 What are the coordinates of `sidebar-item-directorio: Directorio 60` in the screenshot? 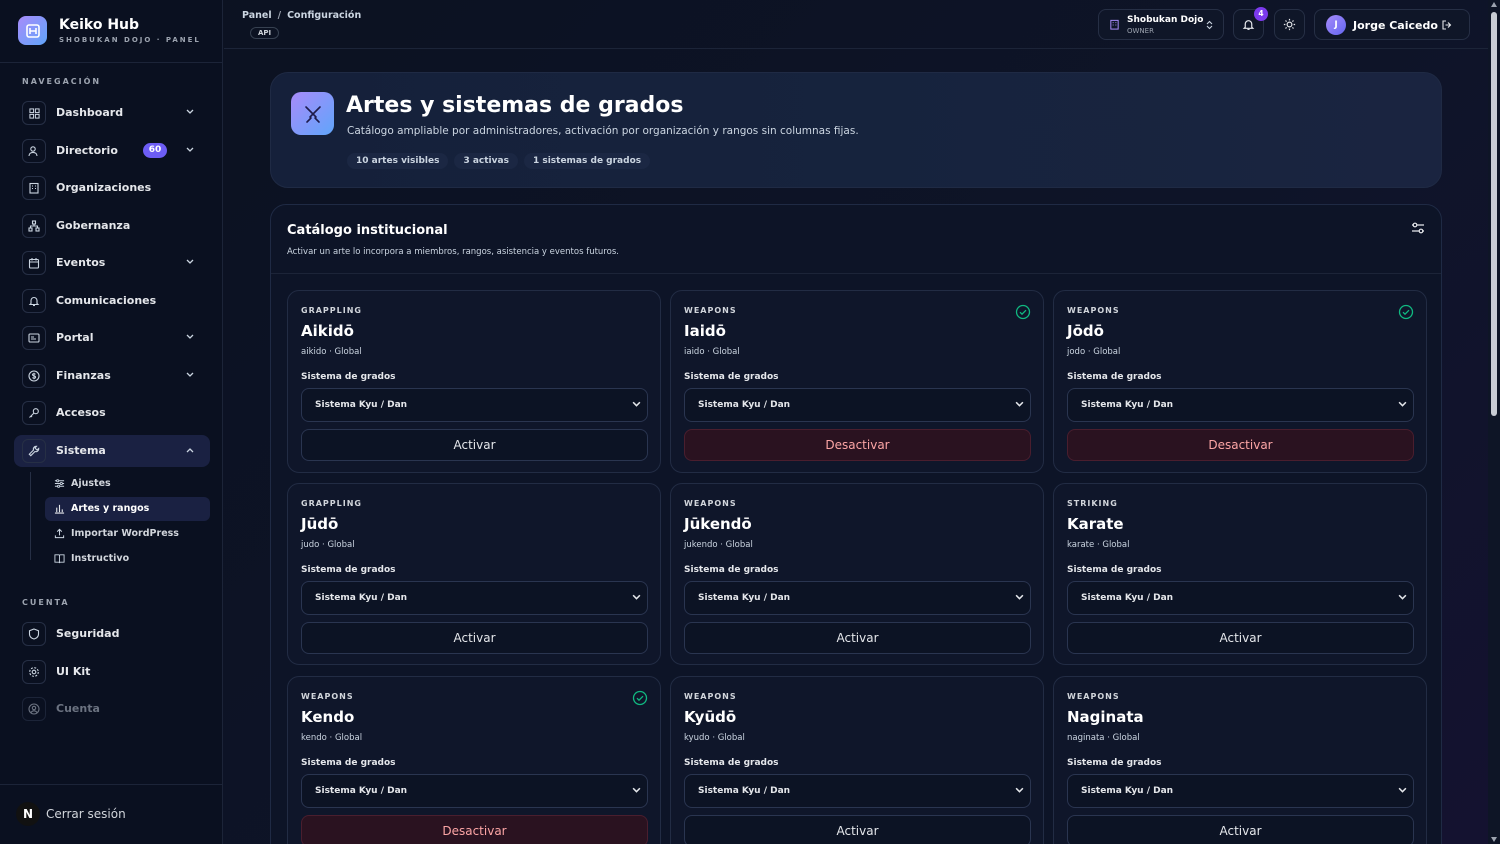 It's located at (112, 151).